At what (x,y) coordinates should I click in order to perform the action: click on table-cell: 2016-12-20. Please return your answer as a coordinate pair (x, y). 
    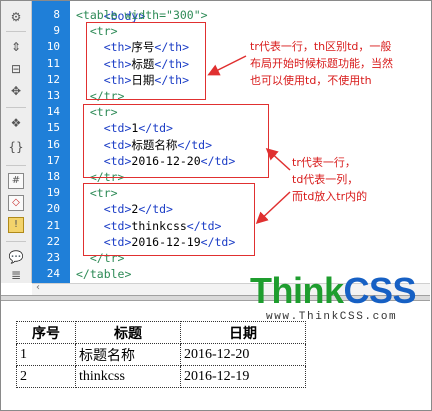
    Looking at the image, I should click on (243, 354).